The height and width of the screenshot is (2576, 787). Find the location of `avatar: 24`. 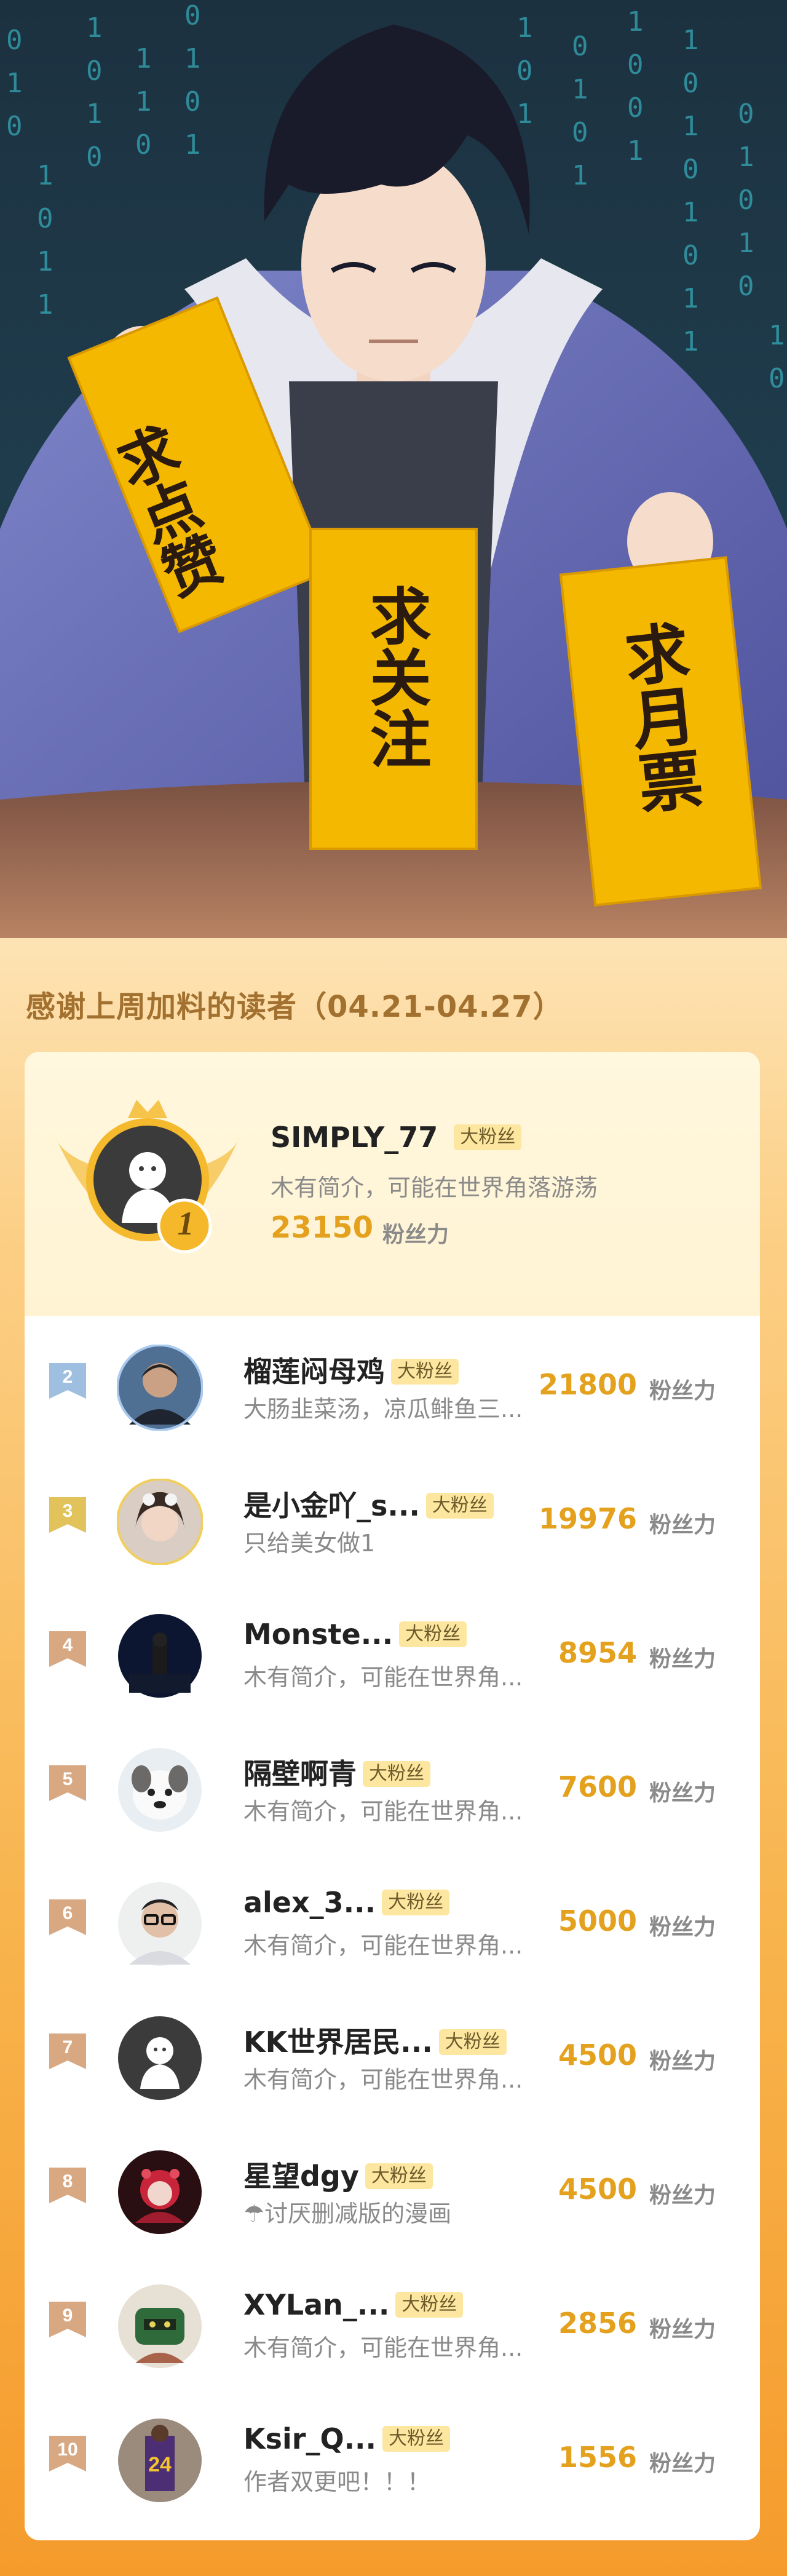

avatar: 24 is located at coordinates (160, 2460).